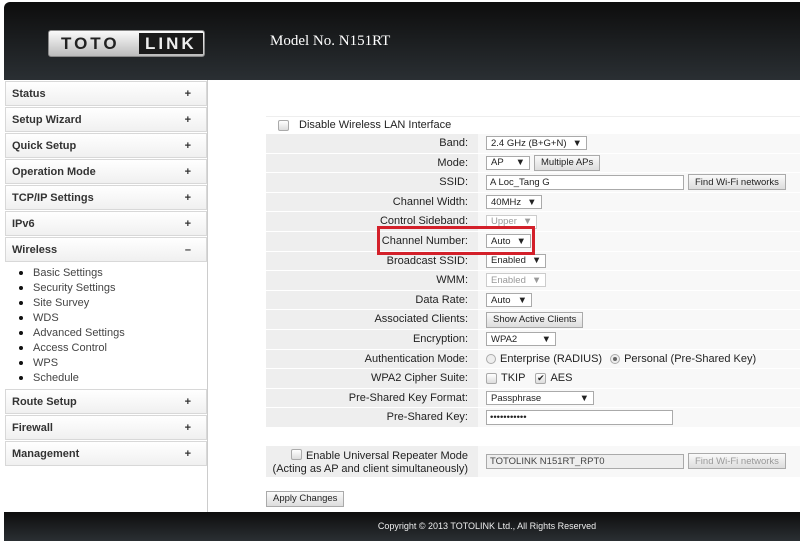  Describe the element at coordinates (737, 461) in the screenshot. I see `repeater-find-wifi-button: Find Wi-Fi networks` at that location.